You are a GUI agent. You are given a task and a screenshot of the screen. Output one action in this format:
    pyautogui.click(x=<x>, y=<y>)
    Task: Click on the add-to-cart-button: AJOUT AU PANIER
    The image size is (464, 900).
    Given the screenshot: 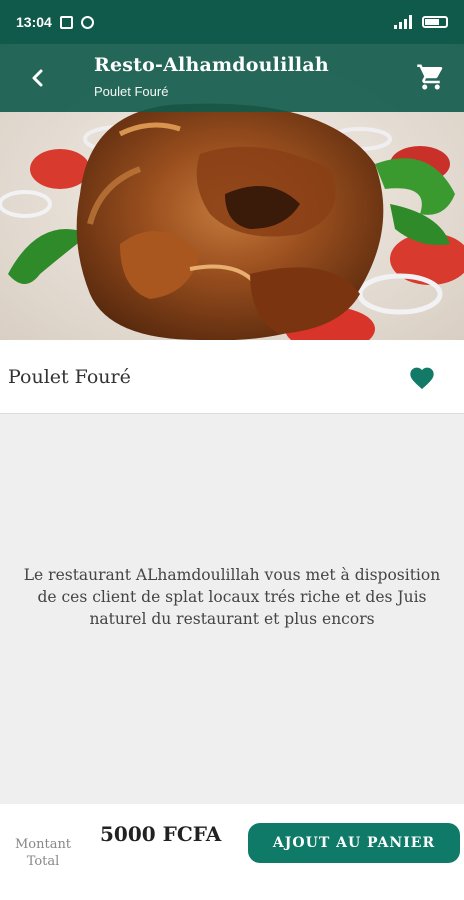 What is the action you would take?
    pyautogui.click(x=354, y=843)
    